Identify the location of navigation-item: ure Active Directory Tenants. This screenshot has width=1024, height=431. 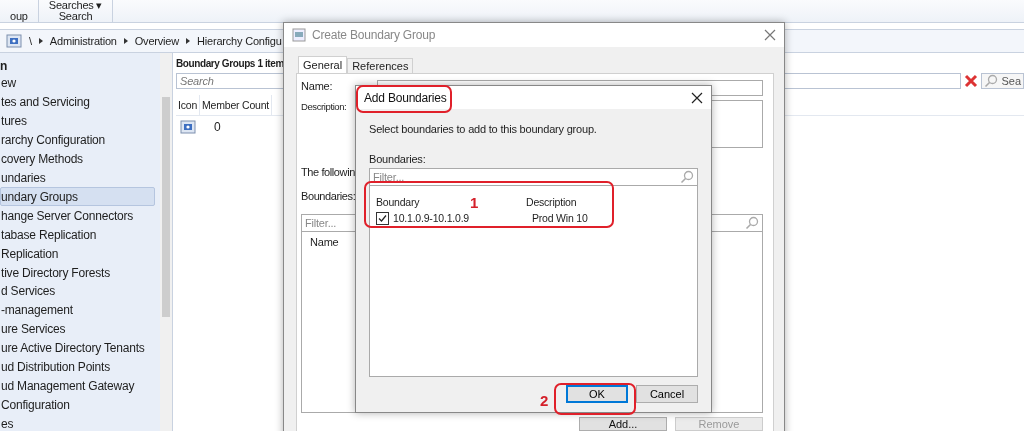
(77, 348).